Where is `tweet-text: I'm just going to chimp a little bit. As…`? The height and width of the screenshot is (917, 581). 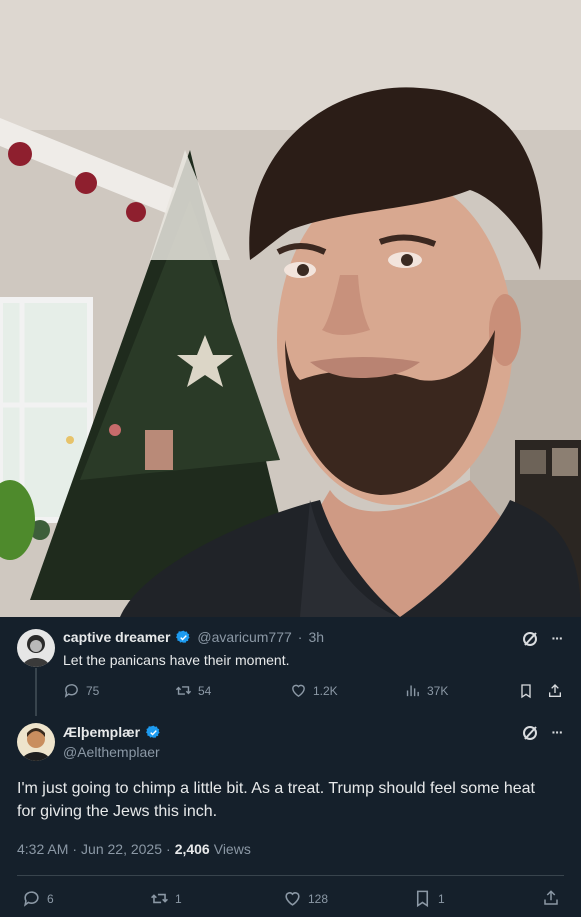 tweet-text: I'm just going to chimp a little bit. As… is located at coordinates (276, 800).